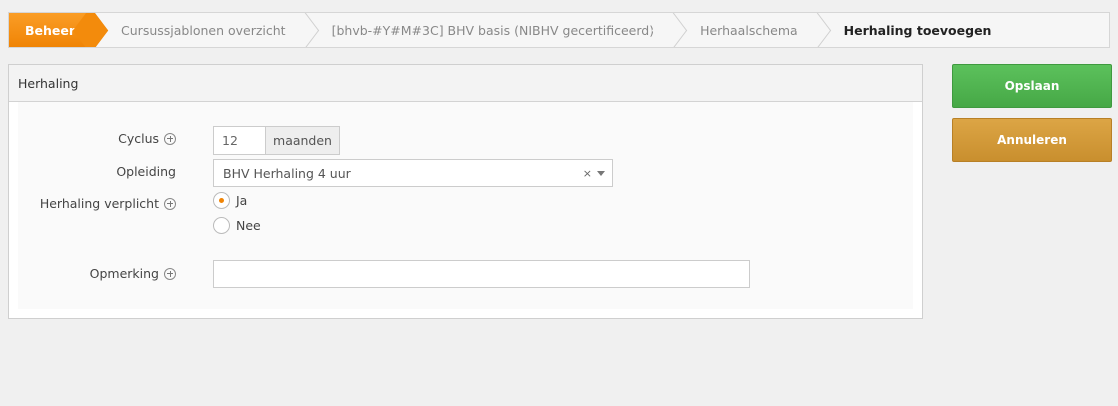  What do you see at coordinates (242, 200) in the screenshot?
I see `radio-ja-label: Ja` at bounding box center [242, 200].